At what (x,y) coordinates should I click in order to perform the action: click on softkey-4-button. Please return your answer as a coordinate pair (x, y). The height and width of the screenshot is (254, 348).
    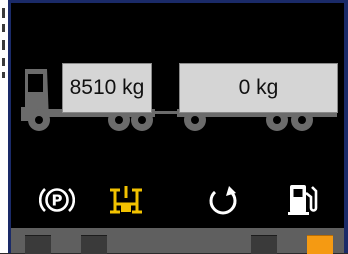
    Looking at the image, I should click on (320, 244).